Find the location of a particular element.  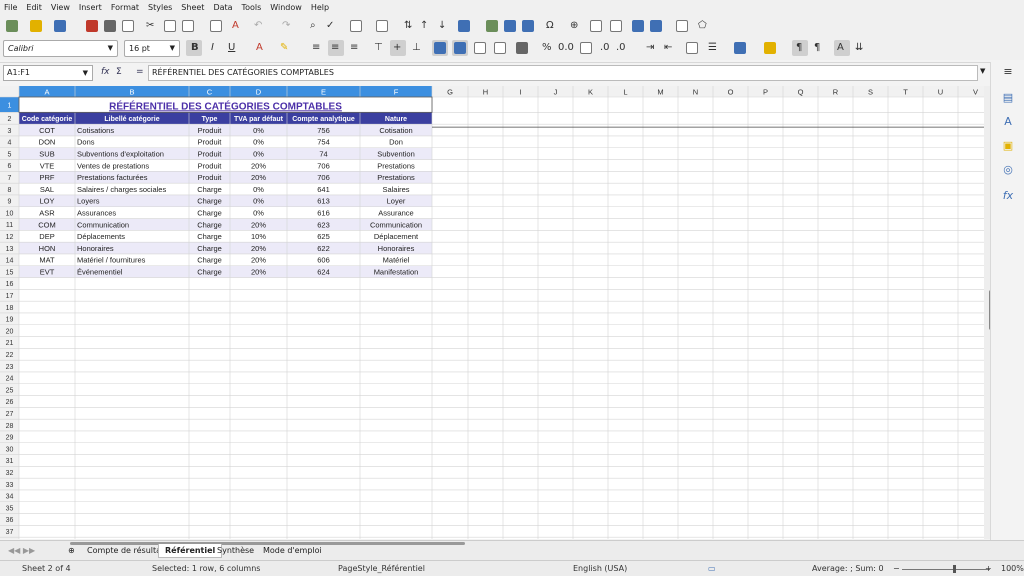

save-icon is located at coordinates (60, 26).